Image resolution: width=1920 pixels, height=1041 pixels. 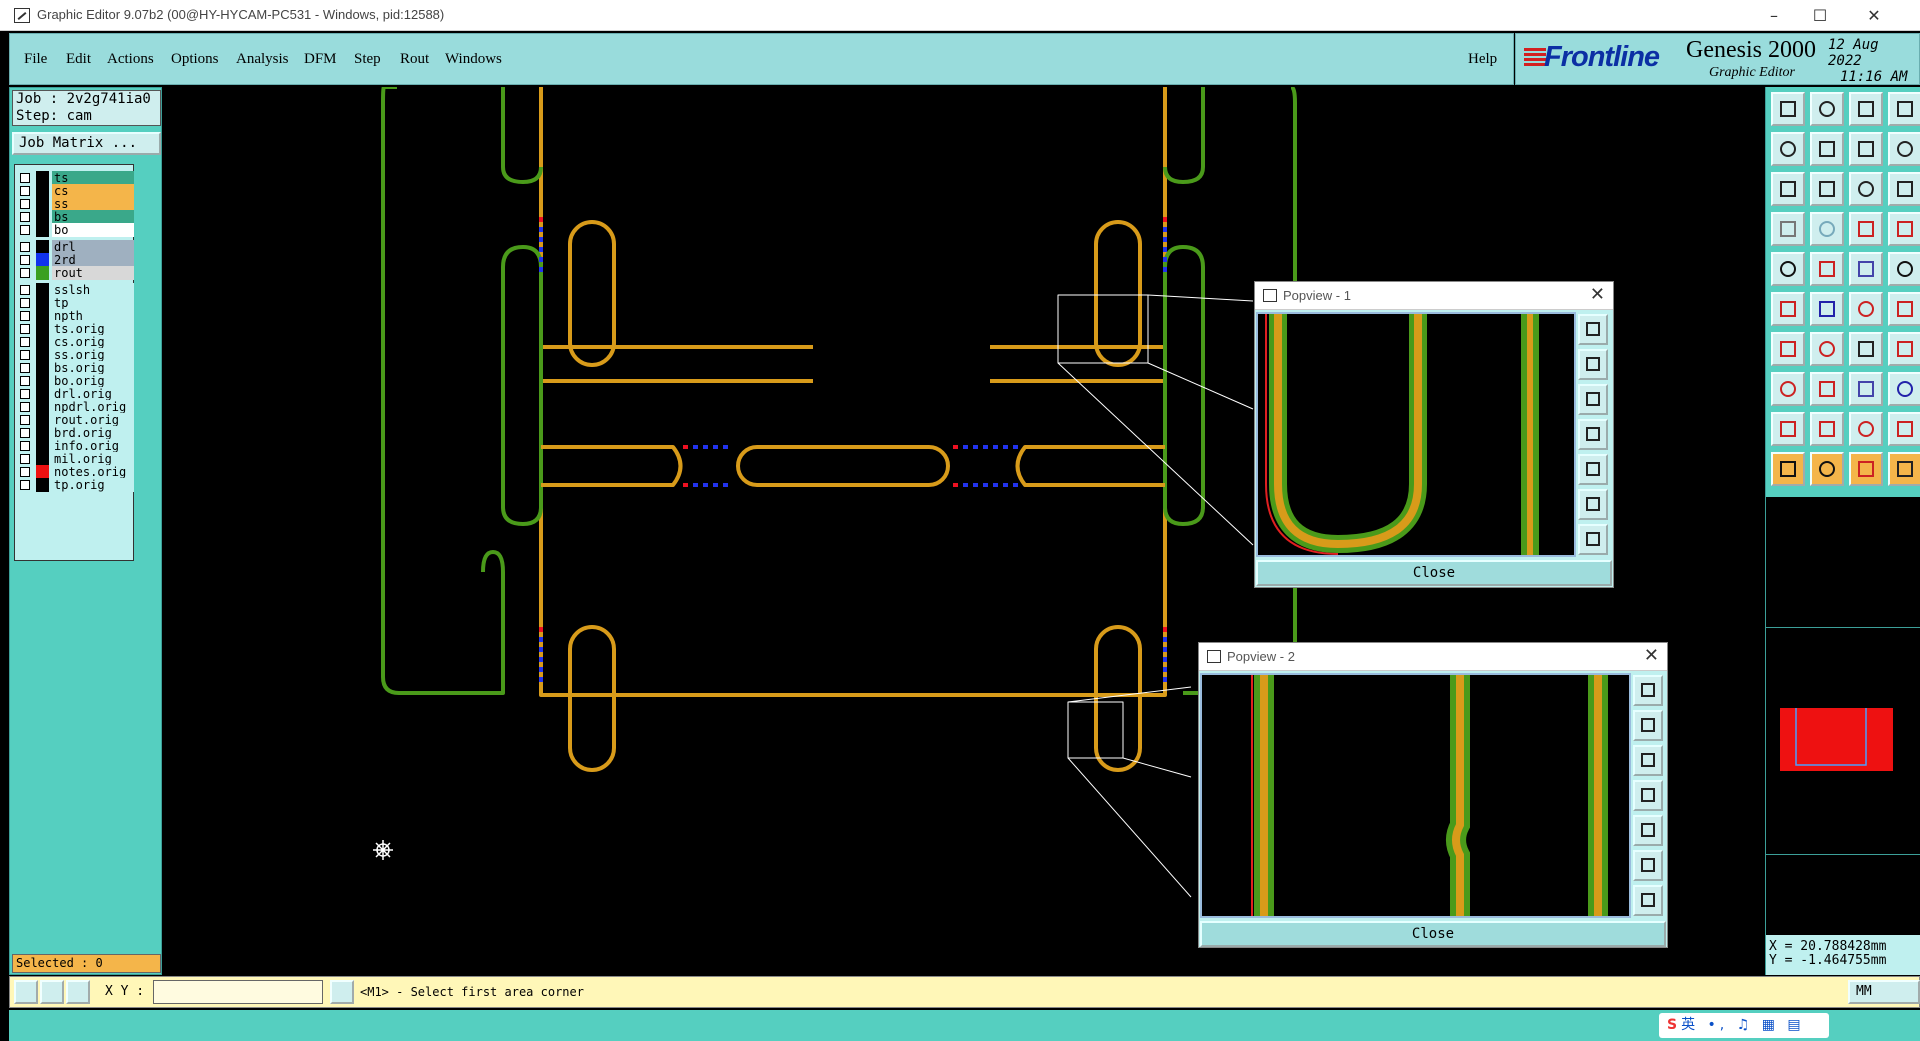 What do you see at coordinates (93, 446) in the screenshot?
I see `layer-name: info.orig` at bounding box center [93, 446].